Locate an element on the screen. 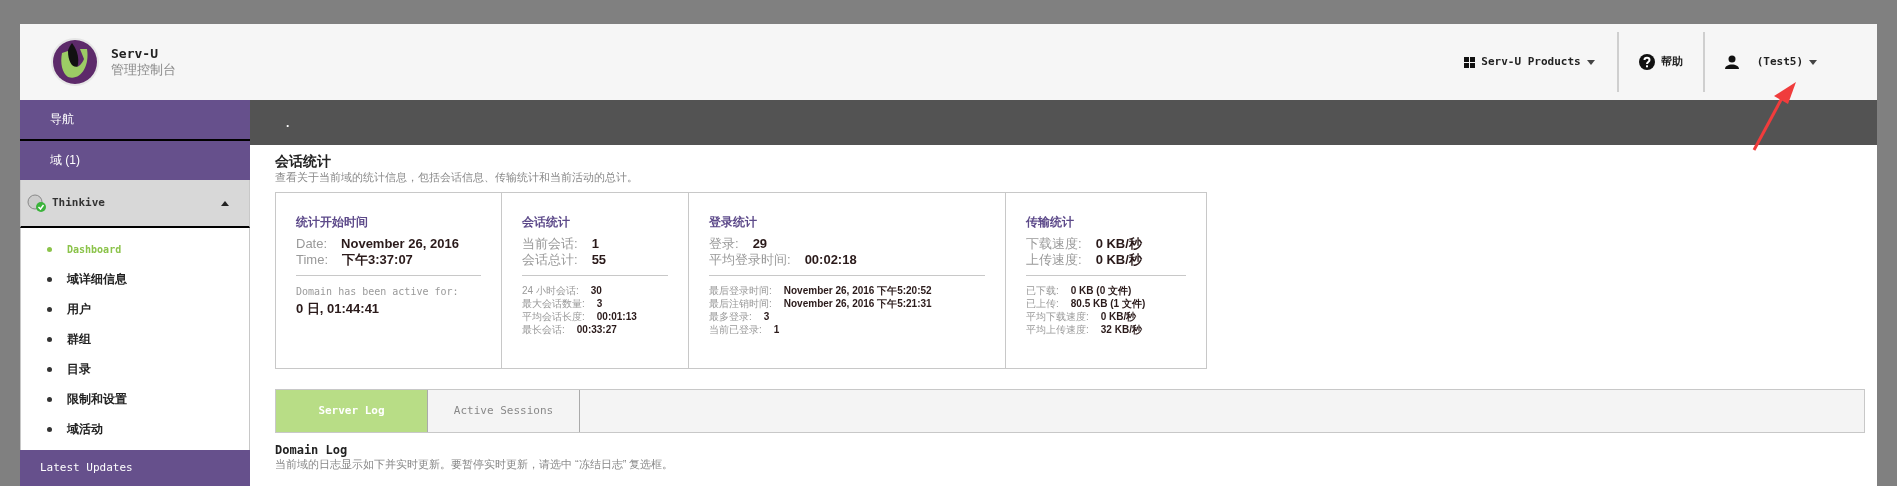 Image resolution: width=1897 pixels, height=486 pixels. stat-value: 00:02:18 is located at coordinates (830, 260).